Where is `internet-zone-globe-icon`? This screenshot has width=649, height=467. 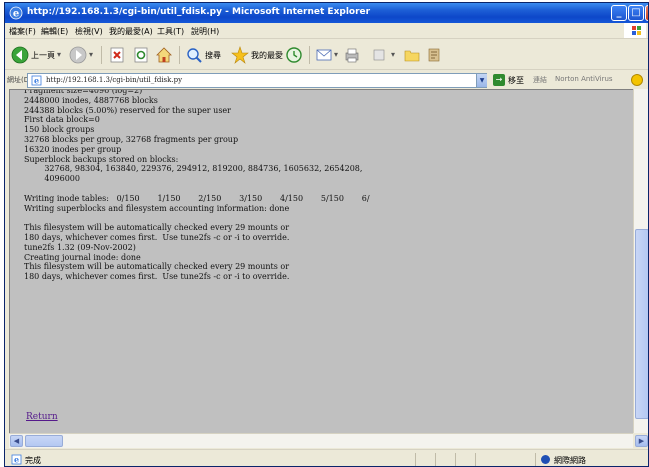
internet-zone-globe-icon is located at coordinates (545, 459).